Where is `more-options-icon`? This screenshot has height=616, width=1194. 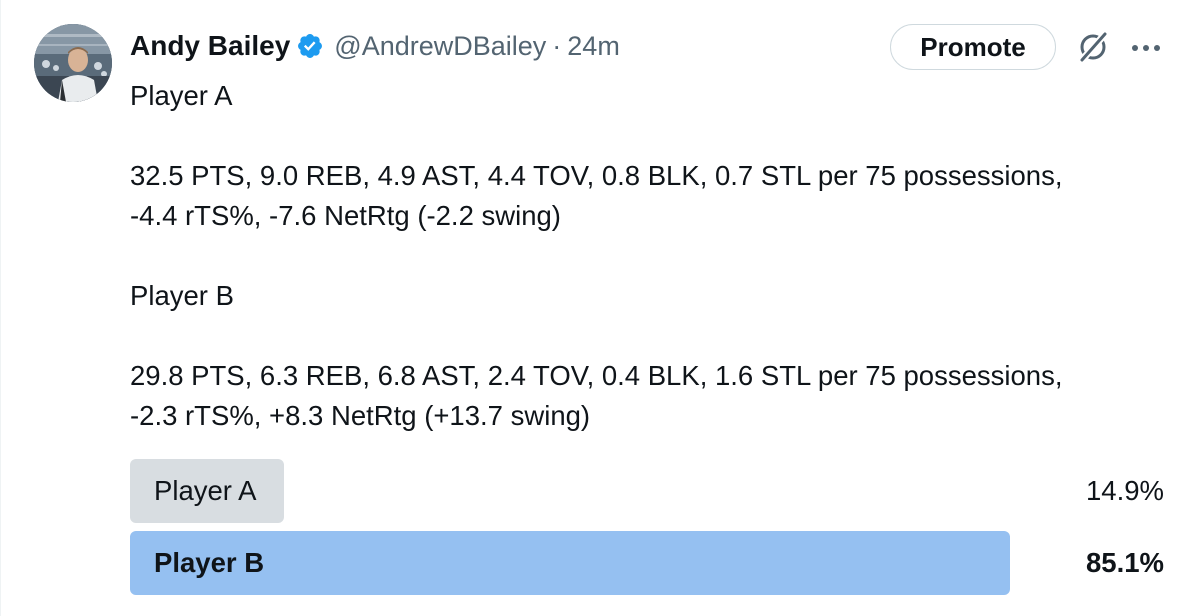
more-options-icon is located at coordinates (1146, 48).